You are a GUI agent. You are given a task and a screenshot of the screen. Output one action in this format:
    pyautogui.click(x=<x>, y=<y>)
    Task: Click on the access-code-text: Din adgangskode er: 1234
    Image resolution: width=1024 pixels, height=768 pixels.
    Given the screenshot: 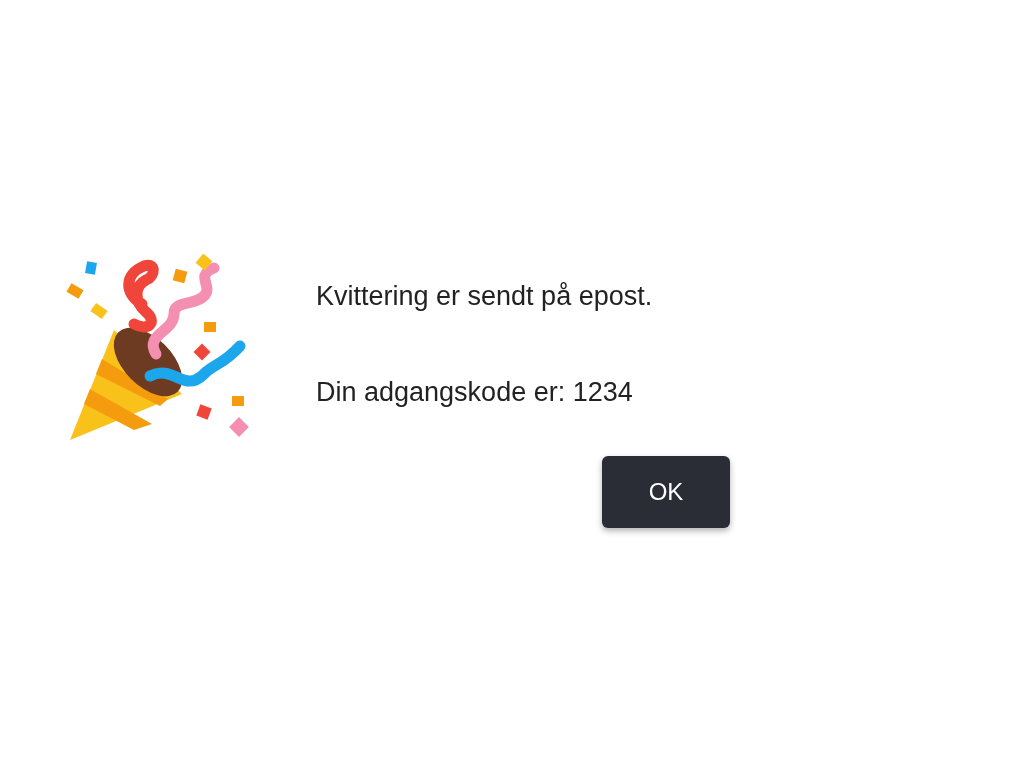 What is the action you would take?
    pyautogui.click(x=475, y=392)
    